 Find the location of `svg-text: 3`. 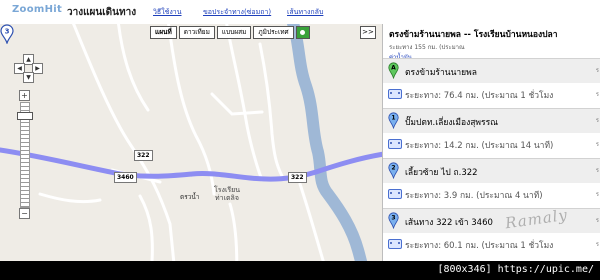

svg-text: 3 is located at coordinates (393, 218).